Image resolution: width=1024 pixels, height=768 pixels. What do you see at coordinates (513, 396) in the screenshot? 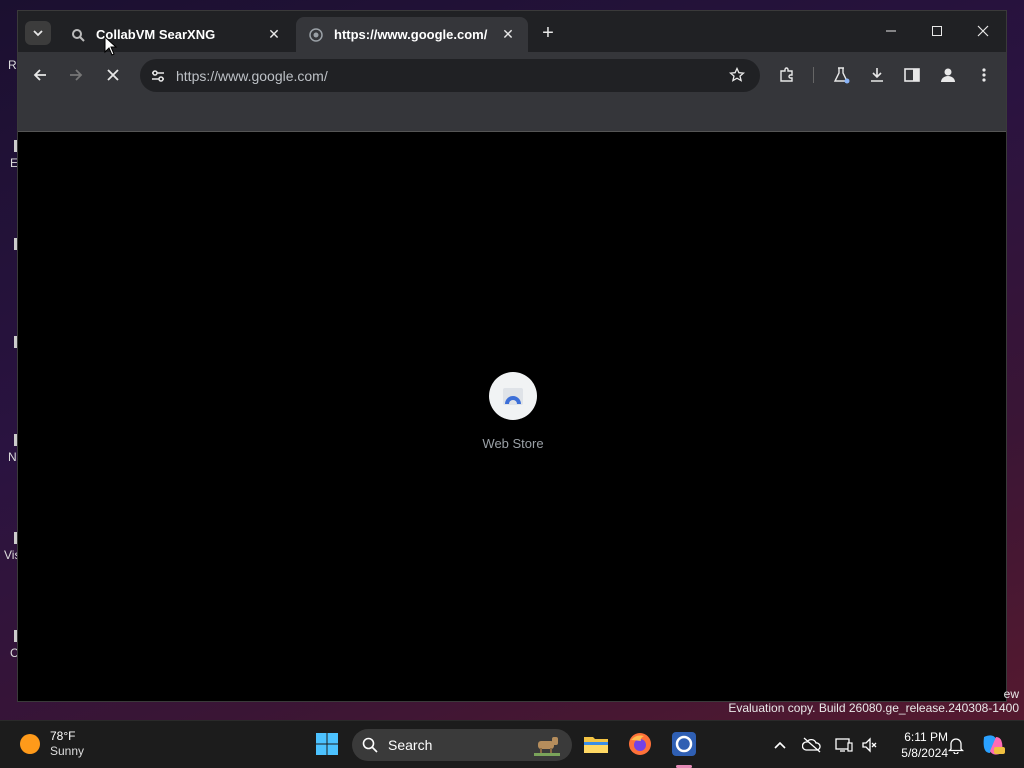
I see `webstore-icon` at bounding box center [513, 396].